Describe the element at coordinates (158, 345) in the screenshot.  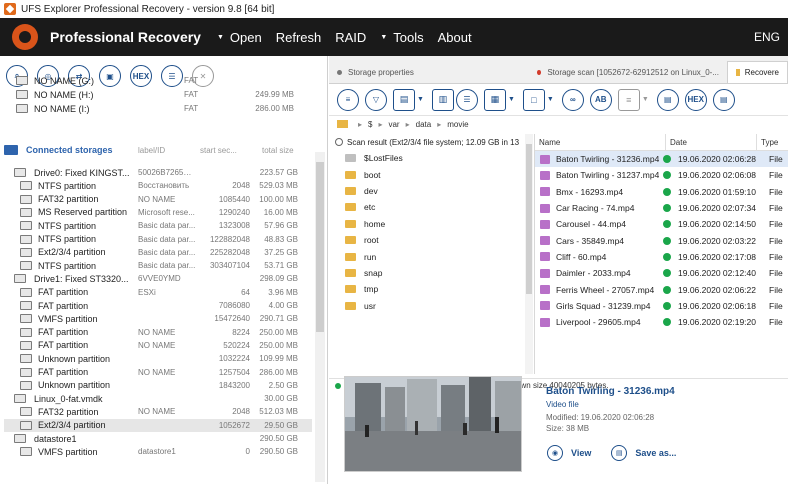
I see `partition-row: FAT partition NO NAME 520224 250.00 MB` at that location.